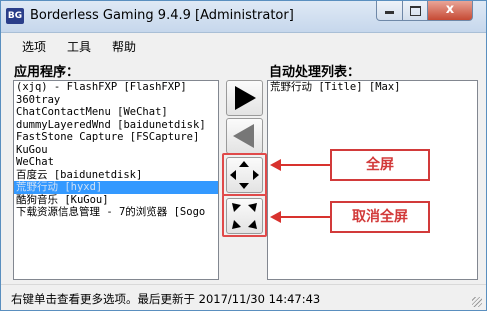 Image resolution: width=487 pixels, height=311 pixels. Describe the element at coordinates (166, 299) in the screenshot. I see `status-text: 右键单击查看更多选项。最后更新于 2017/11/30 14:47:43` at that location.